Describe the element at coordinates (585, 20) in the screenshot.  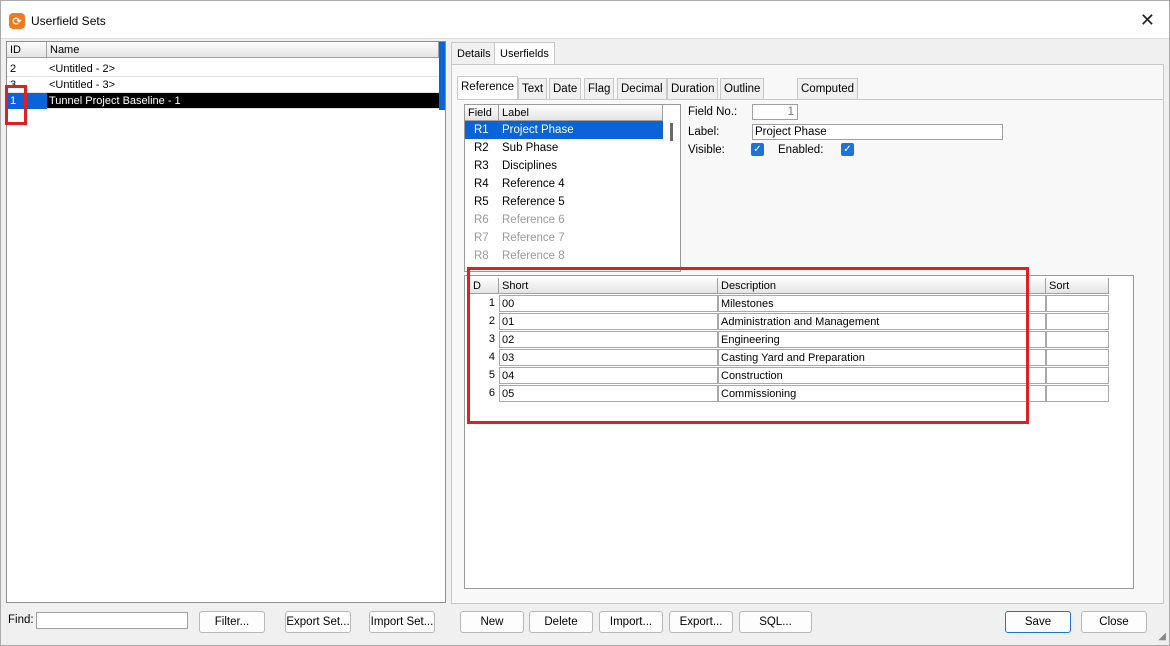
I see `title-bar: ⟳ Userfield Sets ✕` at that location.